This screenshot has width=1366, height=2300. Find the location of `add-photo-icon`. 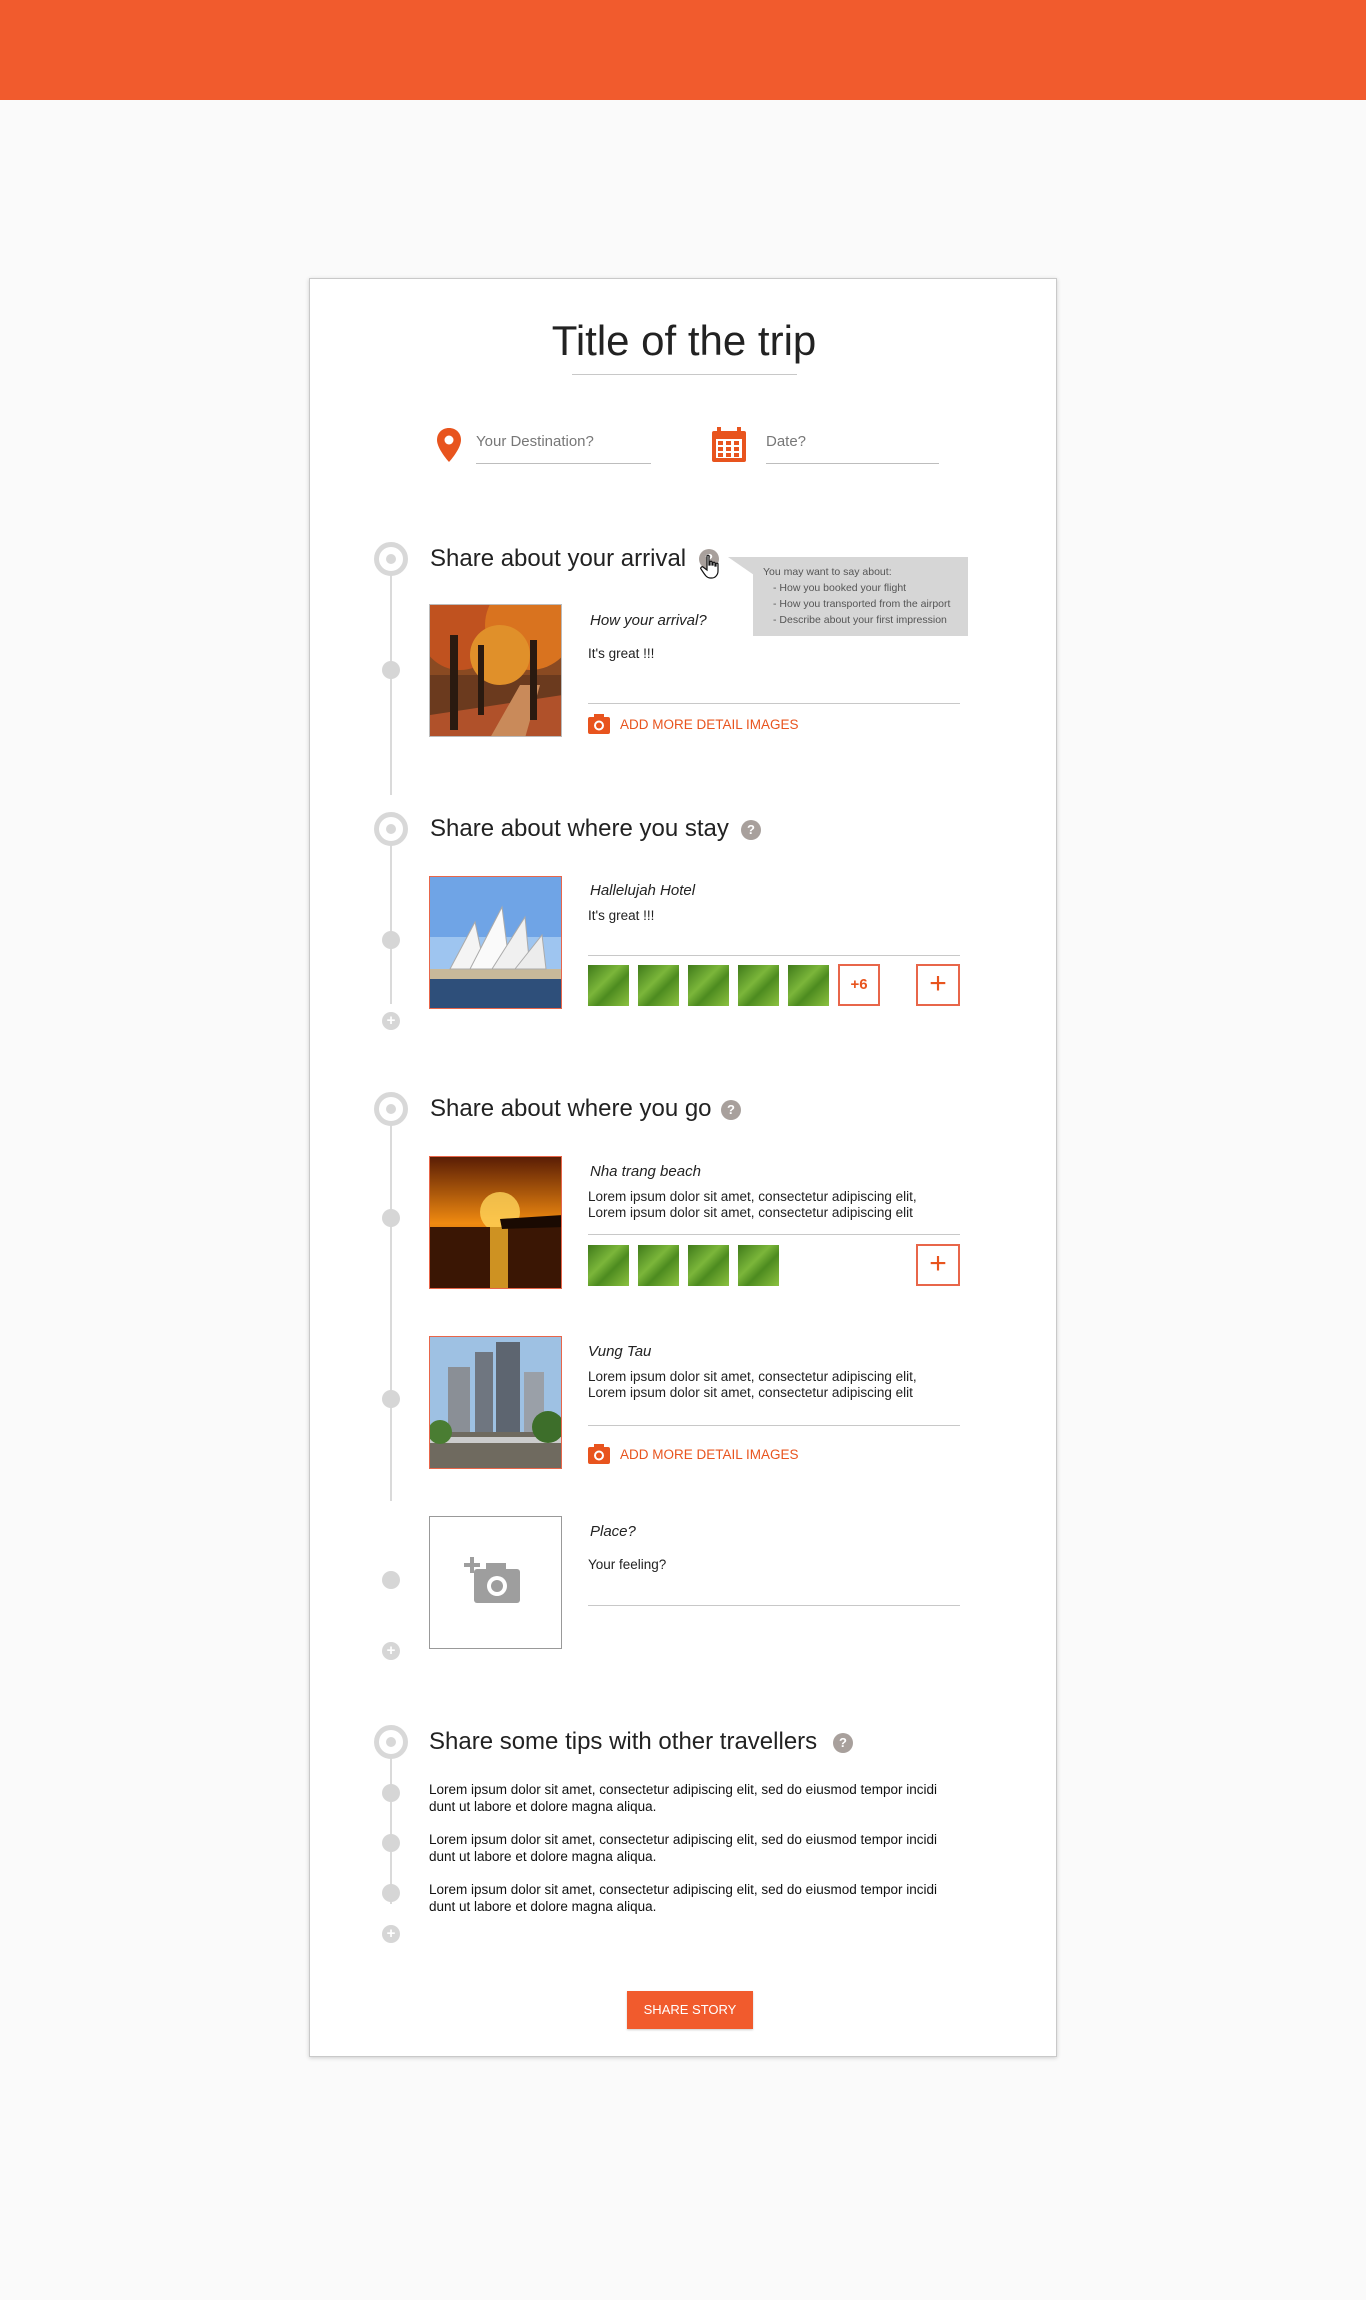

add-photo-icon is located at coordinates (492, 1580).